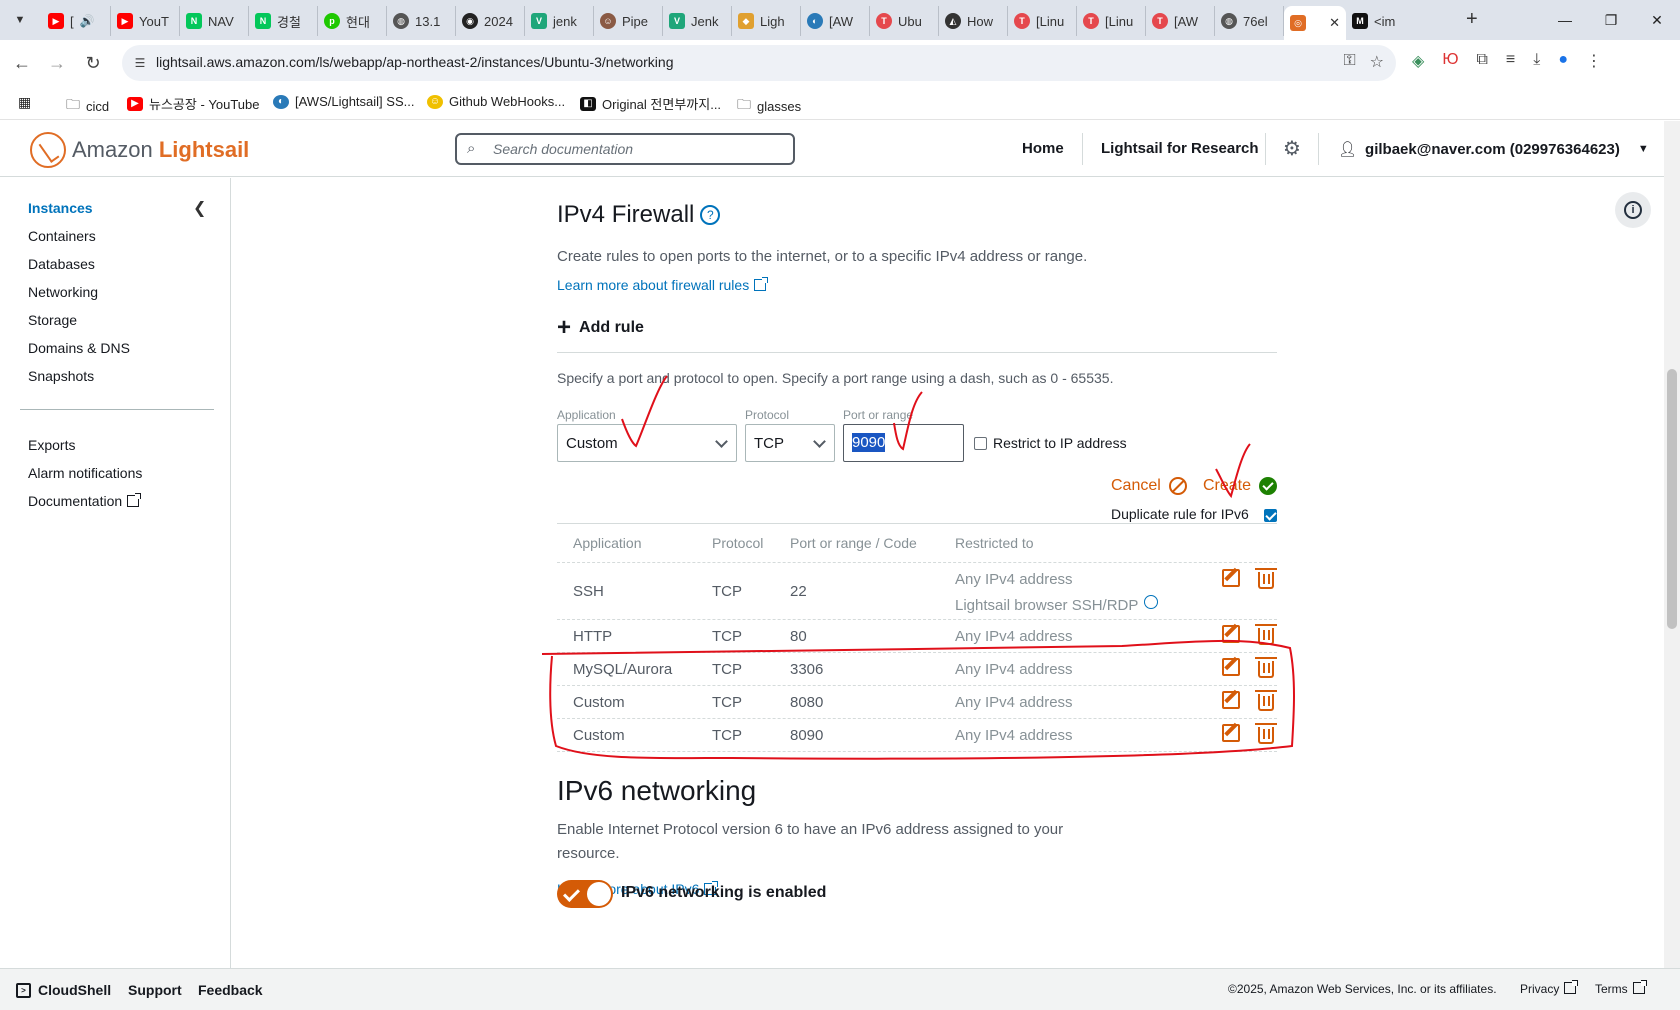 This screenshot has width=1680, height=1010. I want to click on sidebar-item-storage: Storage, so click(52, 320).